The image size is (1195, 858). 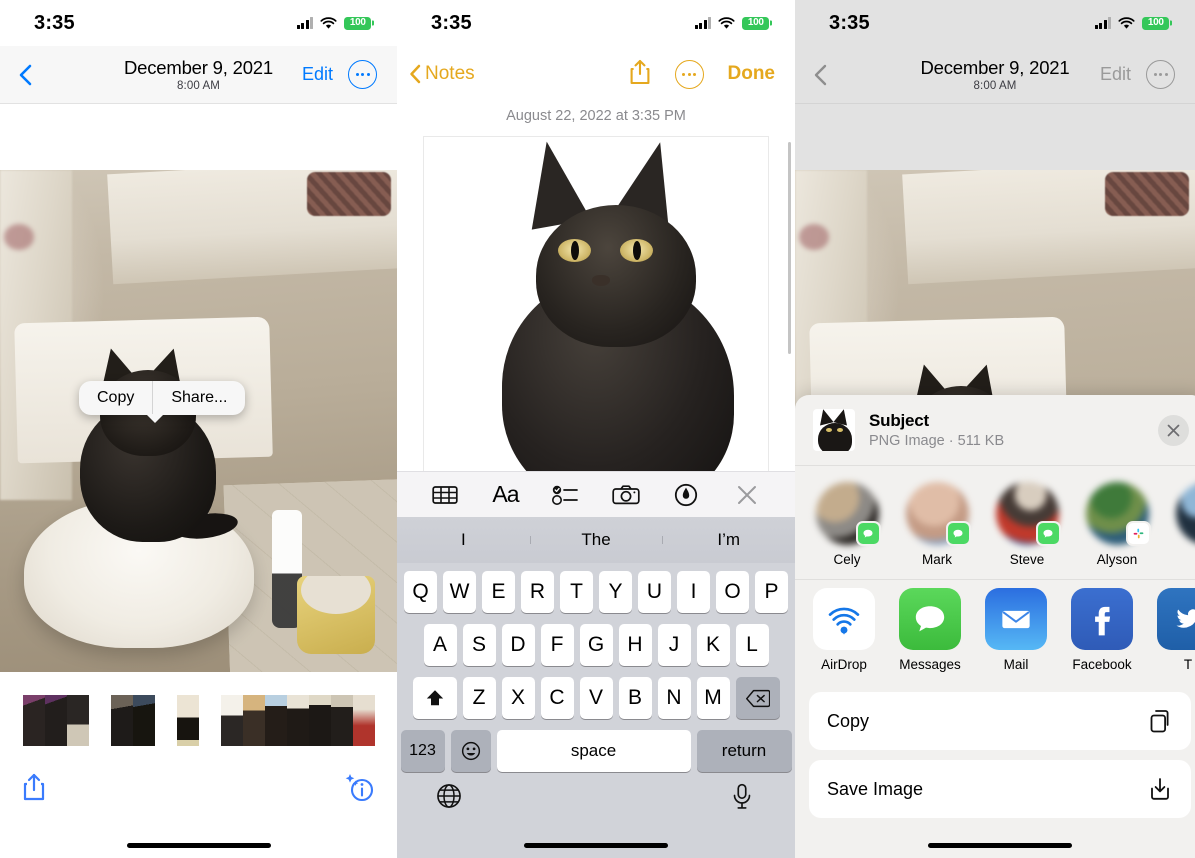 What do you see at coordinates (1131, 23) in the screenshot?
I see `status-indicators: 100` at bounding box center [1131, 23].